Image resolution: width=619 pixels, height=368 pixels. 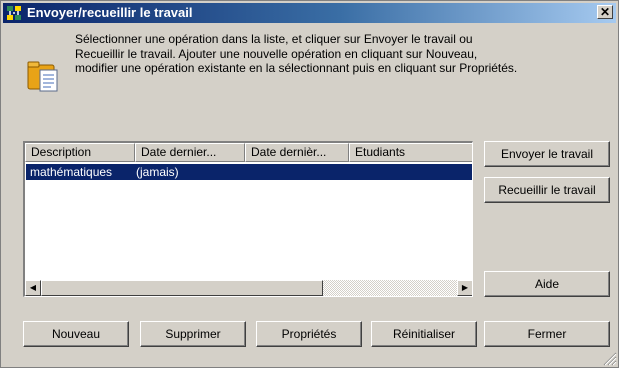 I want to click on scroll-left-icon: ◀, so click(x=33, y=288).